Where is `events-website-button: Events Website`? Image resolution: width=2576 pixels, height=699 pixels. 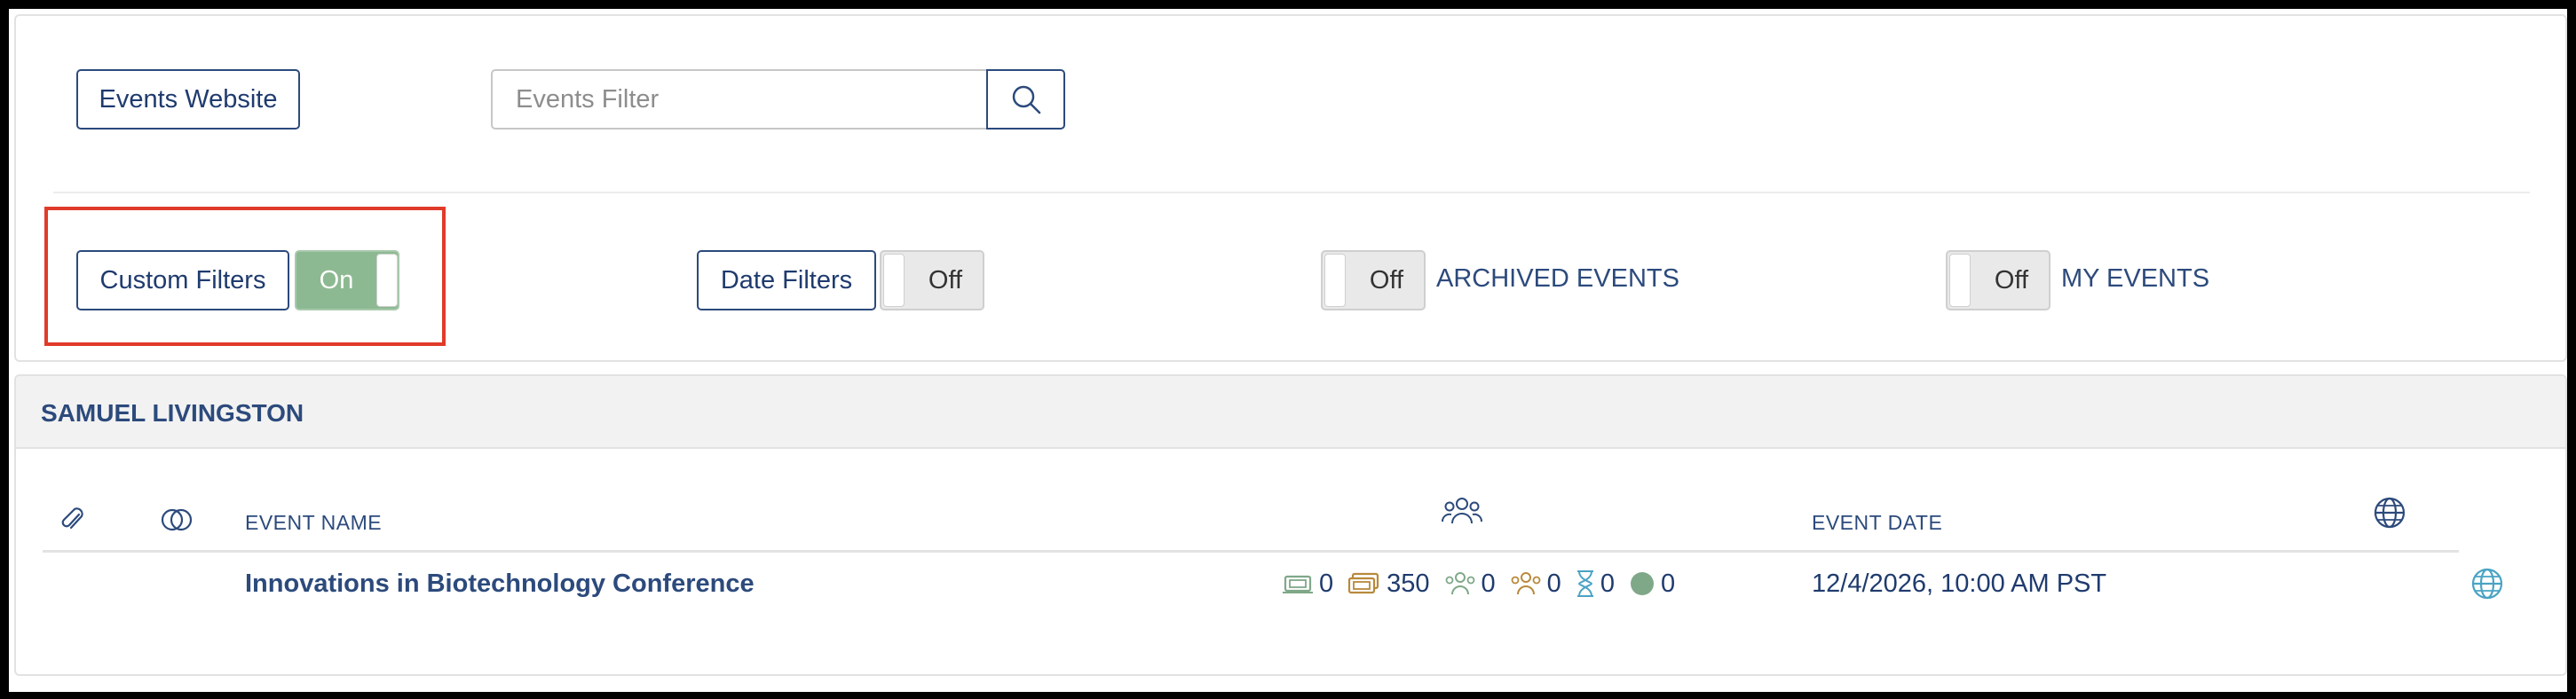
events-website-button: Events Website is located at coordinates (188, 99).